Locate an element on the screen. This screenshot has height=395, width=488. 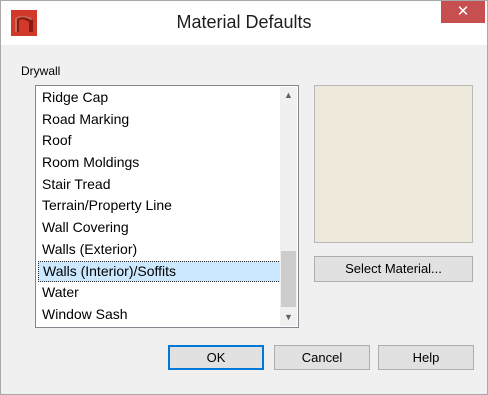
list-scrollbar: ▲ ▼ is located at coordinates (288, 206).